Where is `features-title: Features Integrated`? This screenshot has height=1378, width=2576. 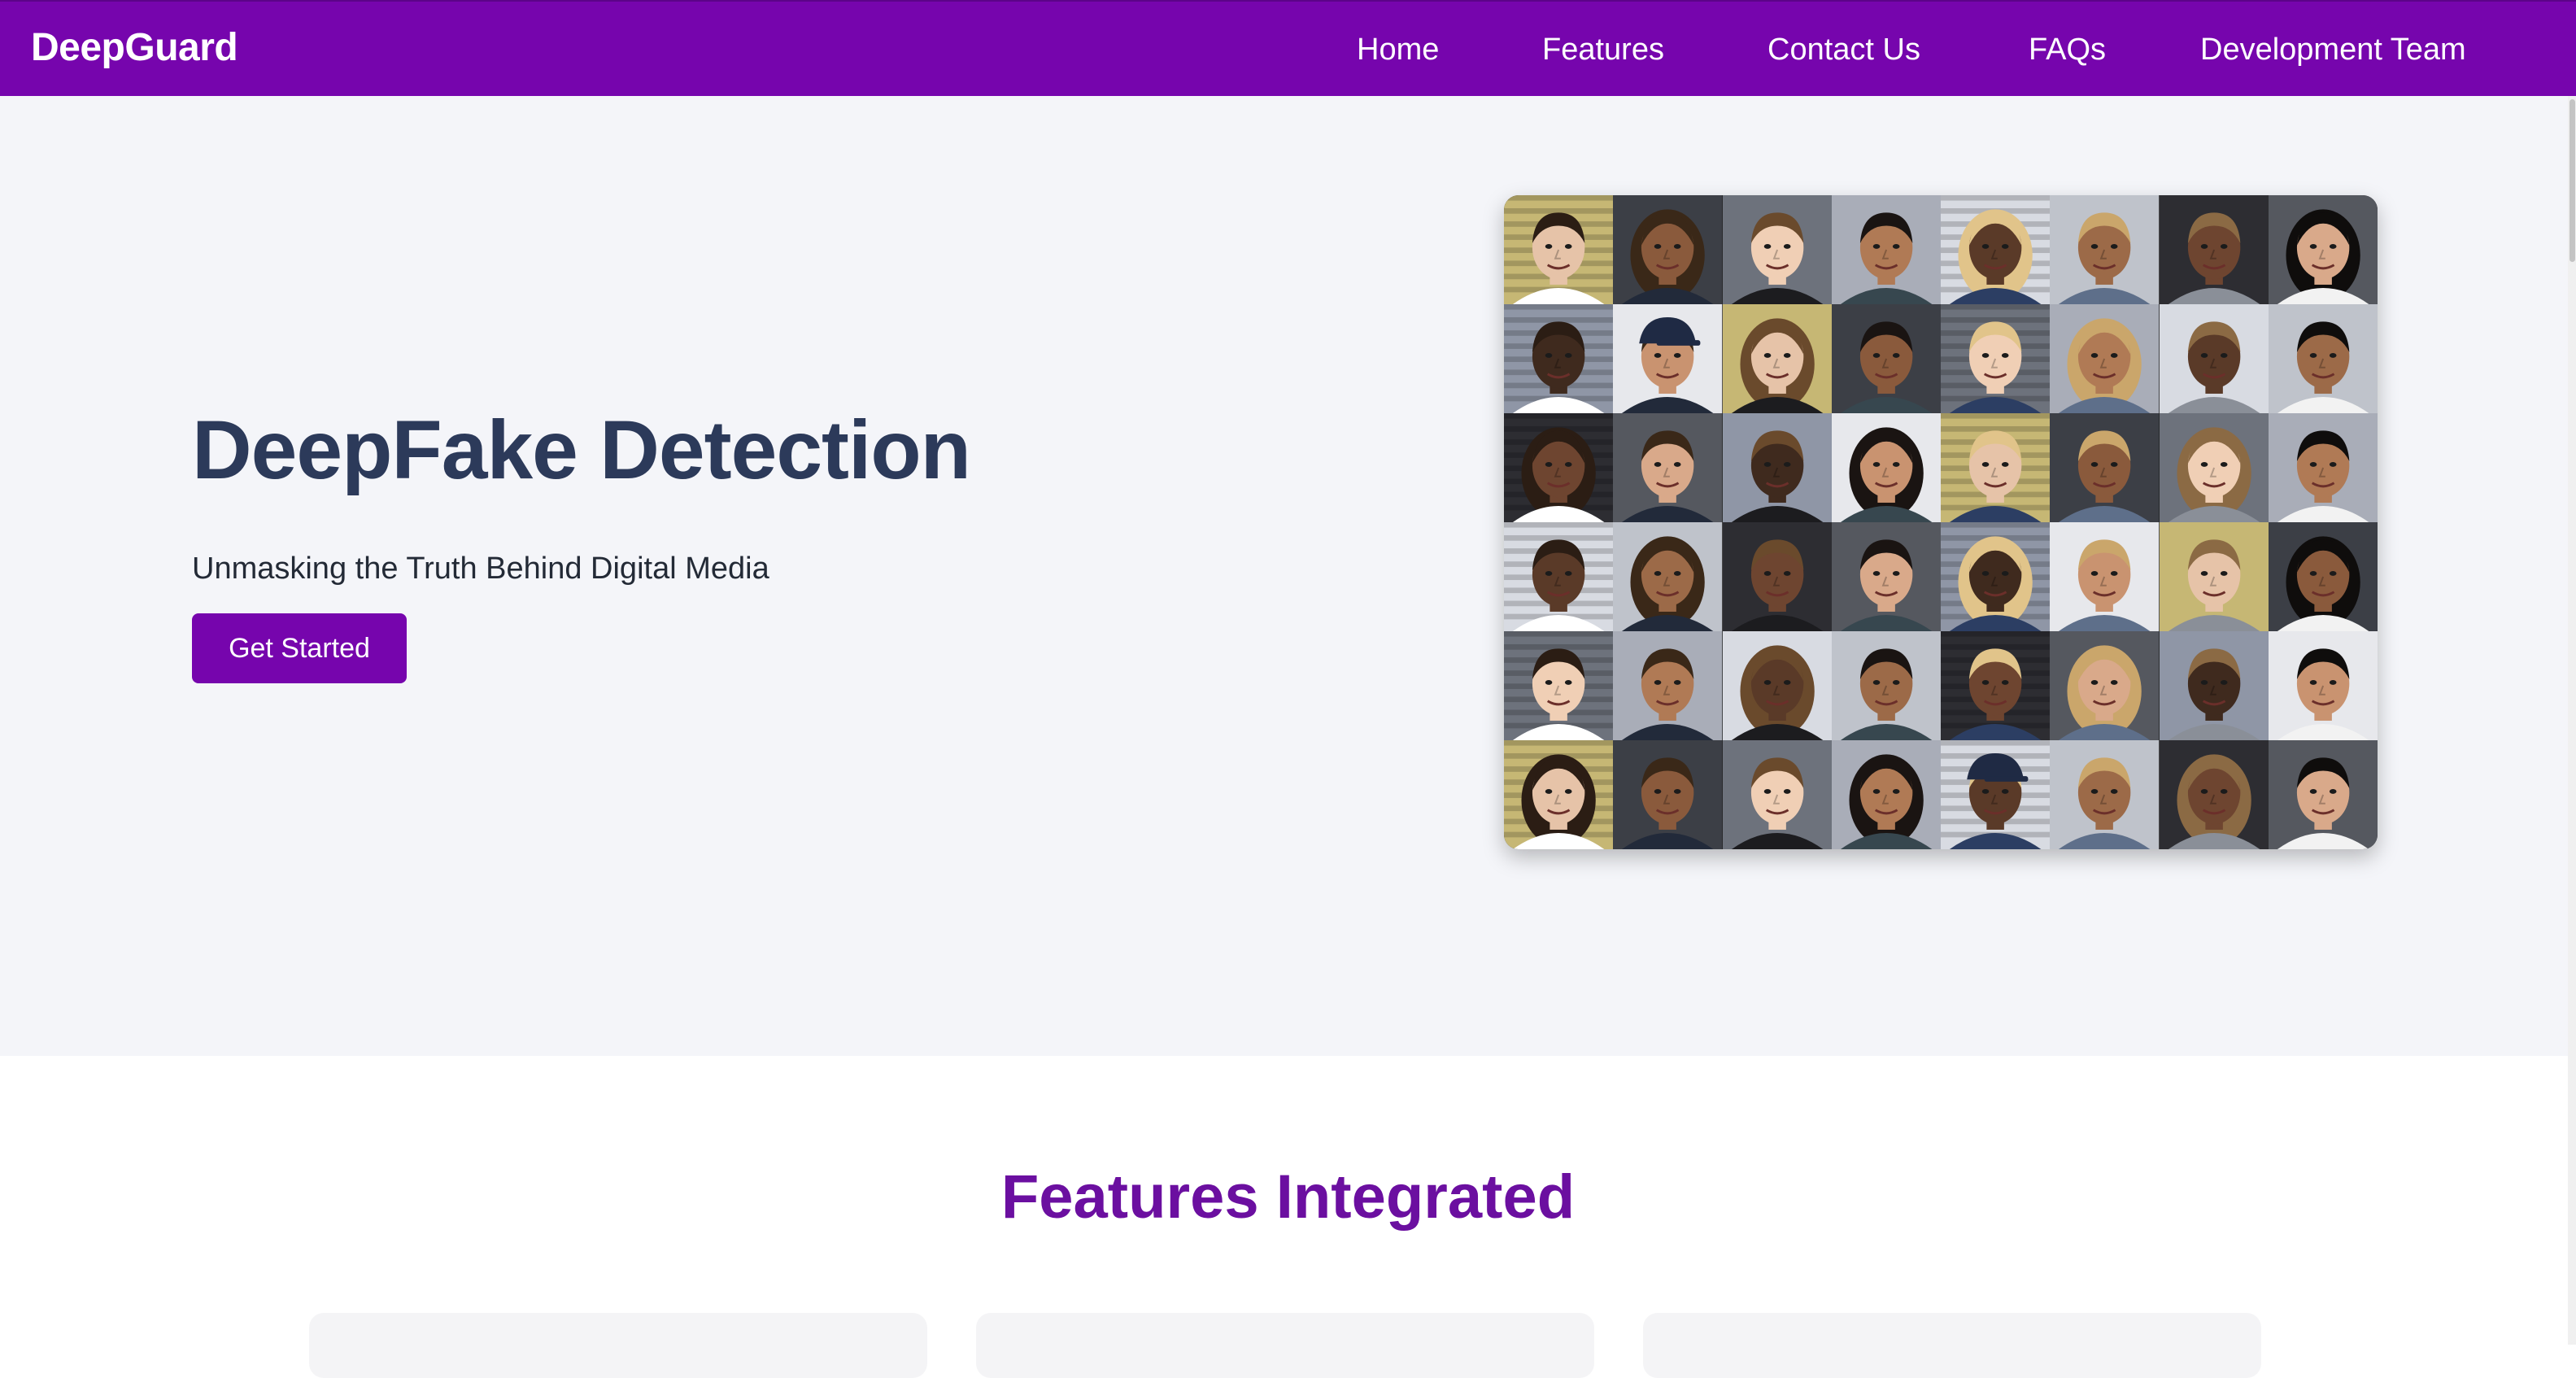
features-title: Features Integrated is located at coordinates (1288, 1197).